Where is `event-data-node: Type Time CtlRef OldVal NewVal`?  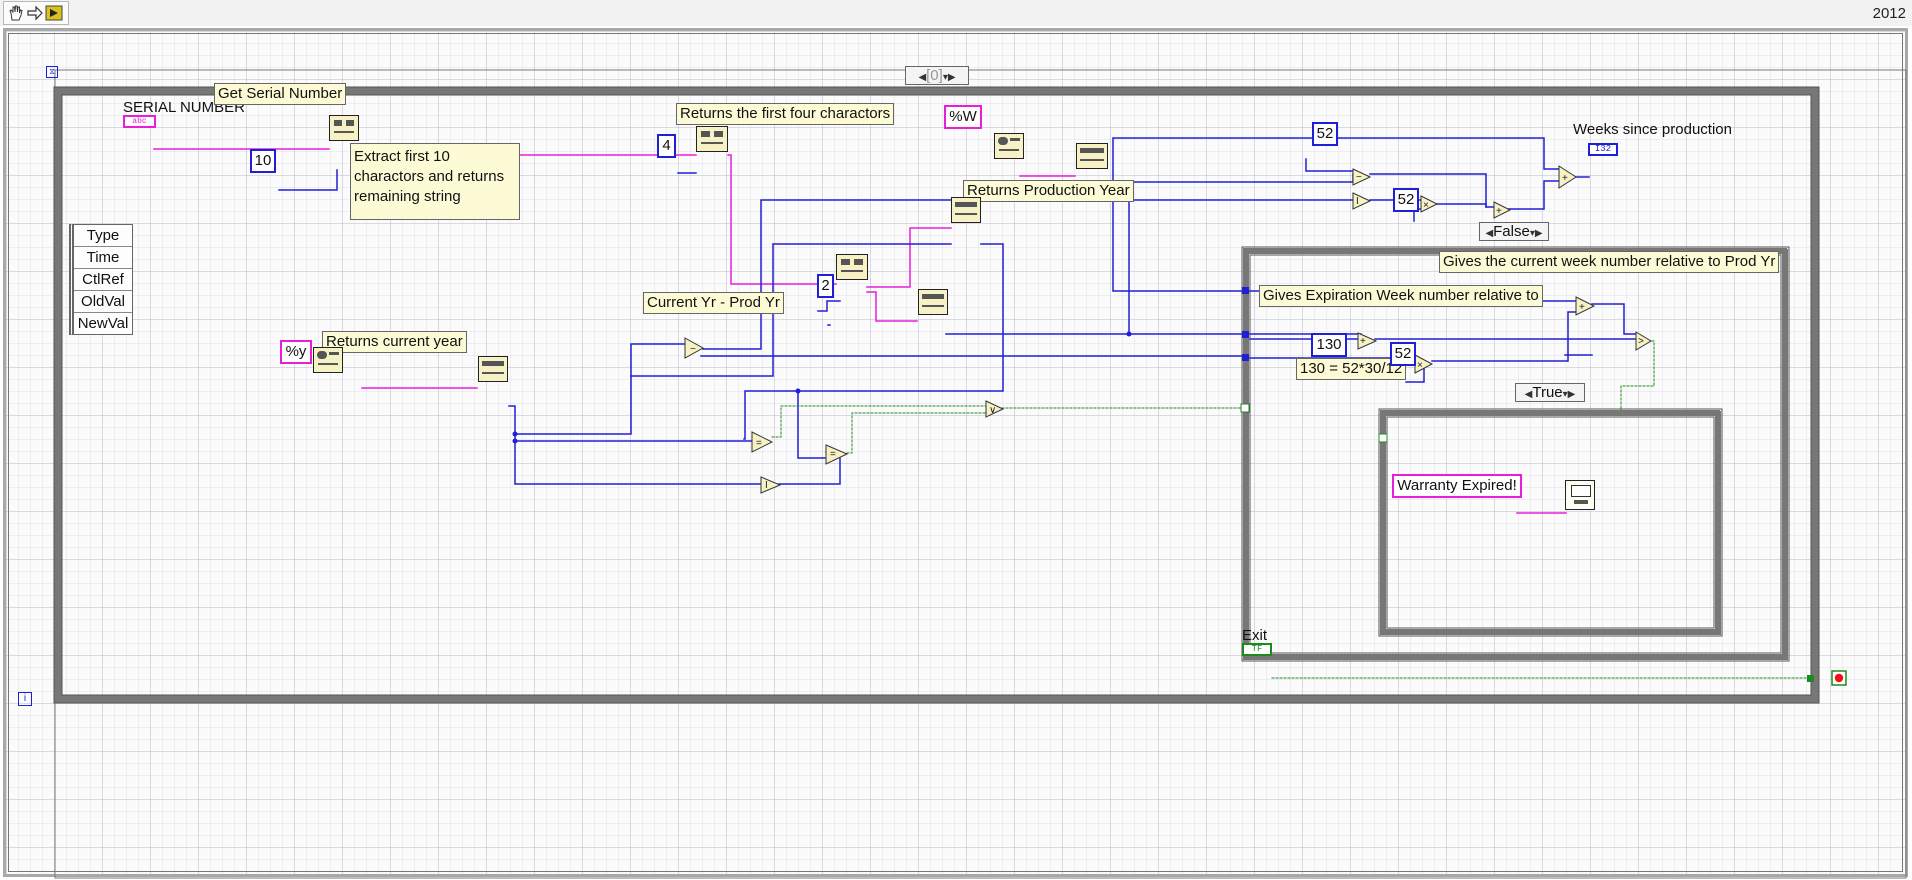 event-data-node: Type Time CtlRef OldVal NewVal is located at coordinates (101, 279).